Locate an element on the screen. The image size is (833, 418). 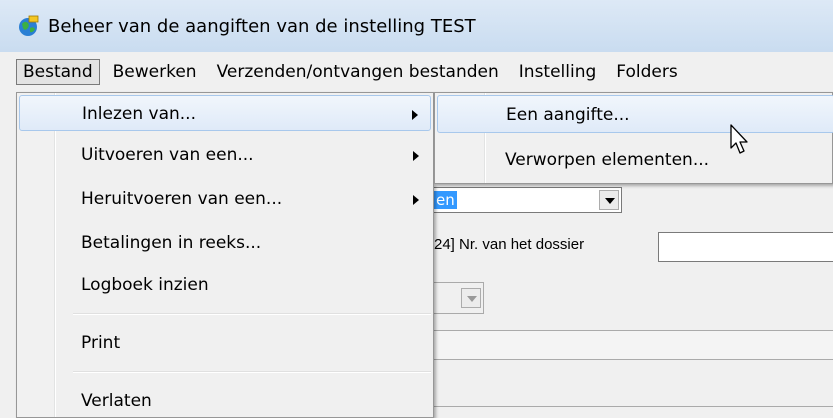
combo-1-dropdown-button is located at coordinates (609, 200).